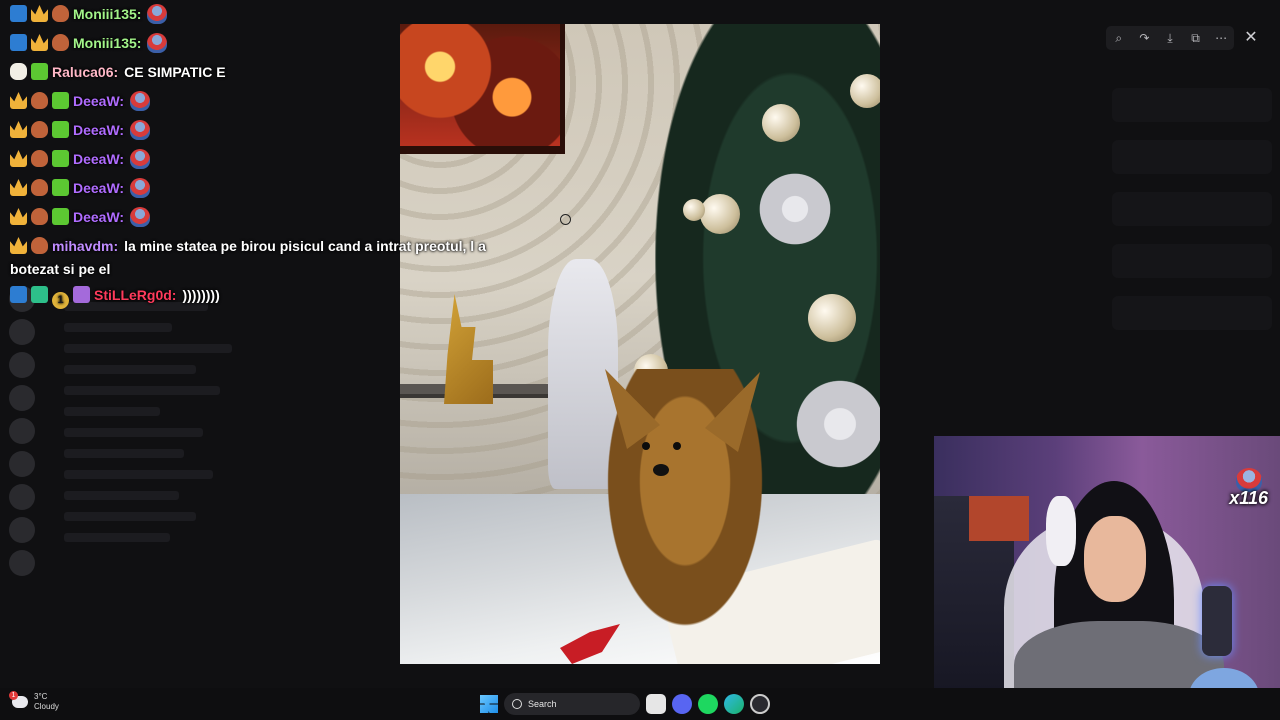  Describe the element at coordinates (1115, 559) in the screenshot. I see `streamer` at that location.